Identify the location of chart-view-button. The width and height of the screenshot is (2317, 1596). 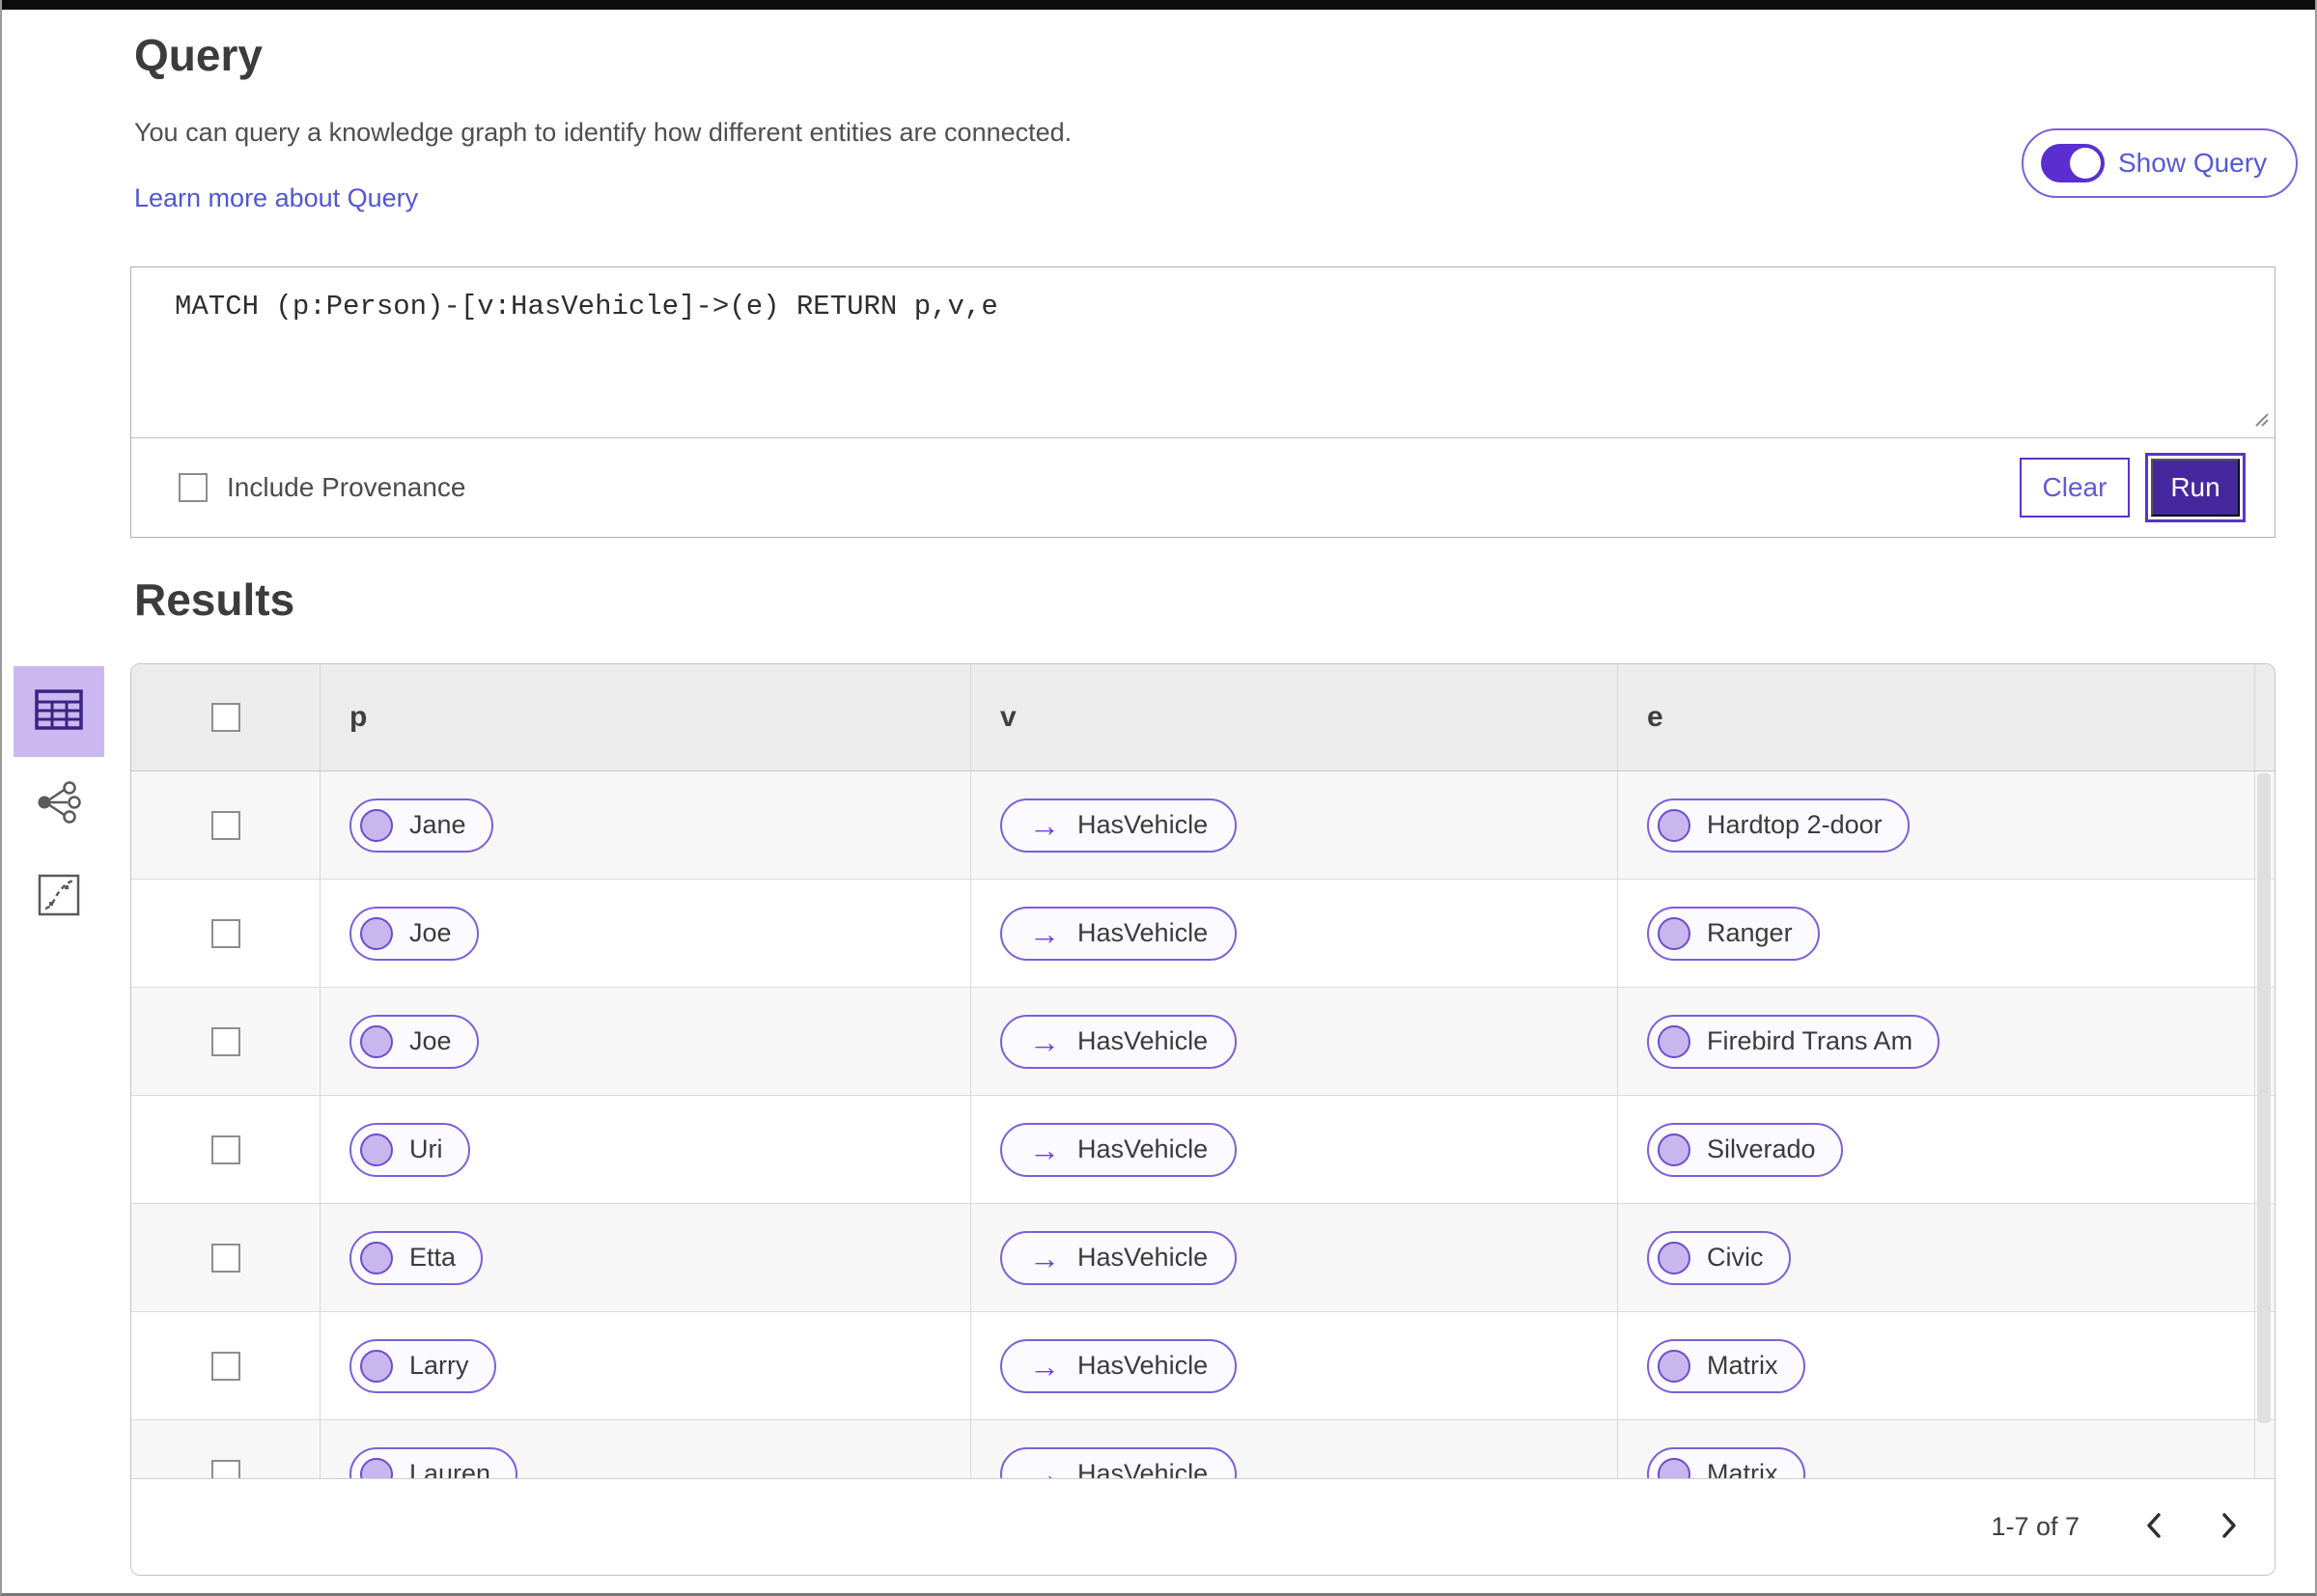
(59, 897).